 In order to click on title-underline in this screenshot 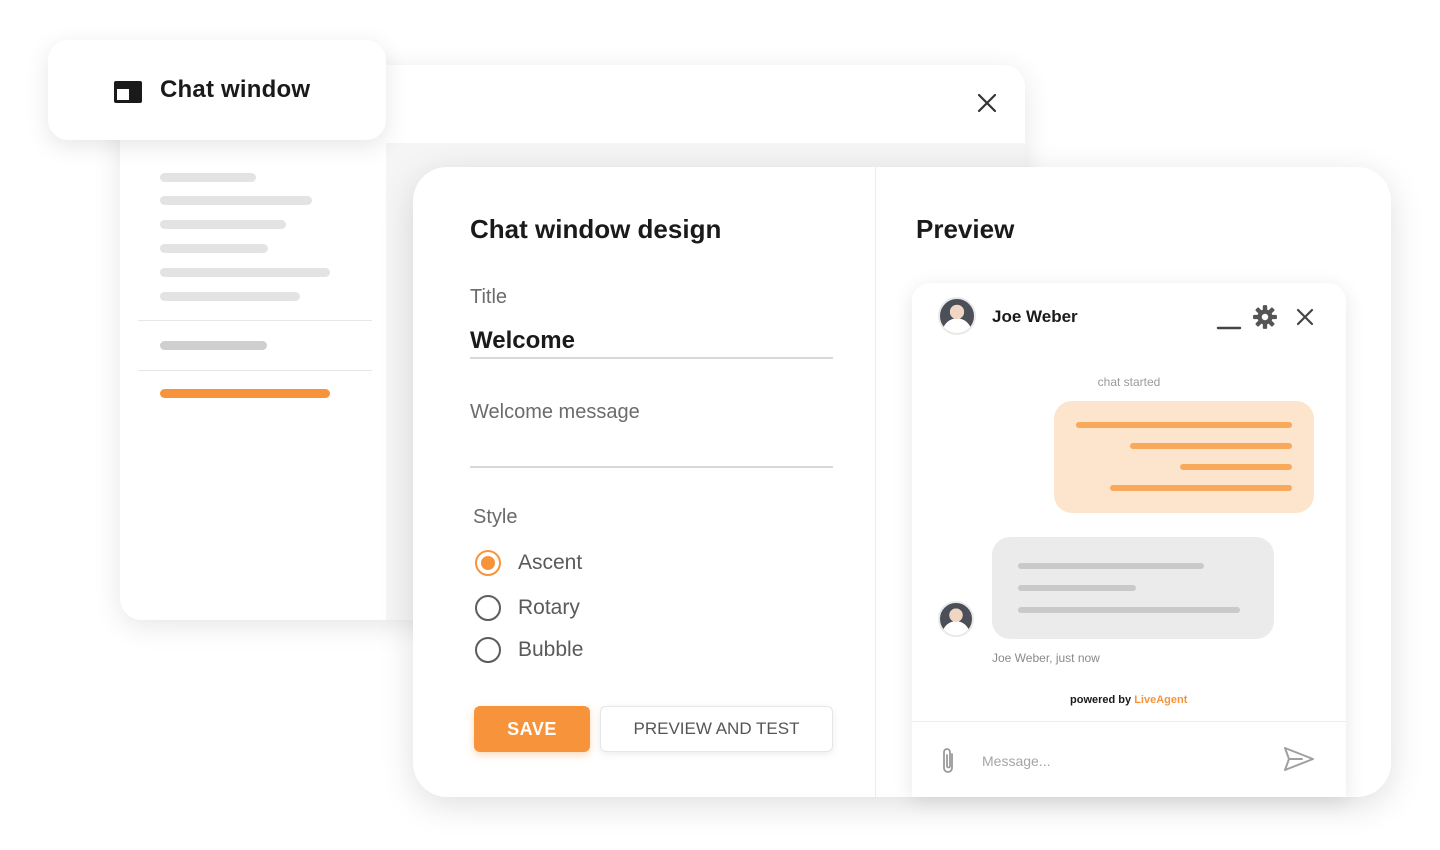, I will do `click(651, 358)`.